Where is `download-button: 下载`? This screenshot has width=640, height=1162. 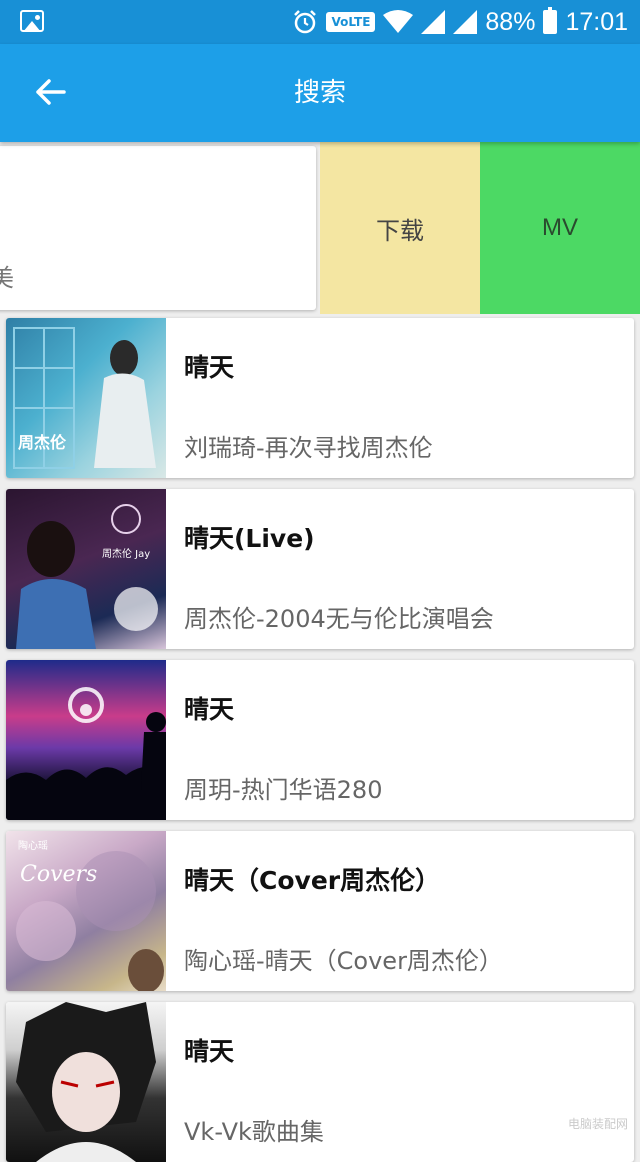 download-button: 下载 is located at coordinates (400, 228).